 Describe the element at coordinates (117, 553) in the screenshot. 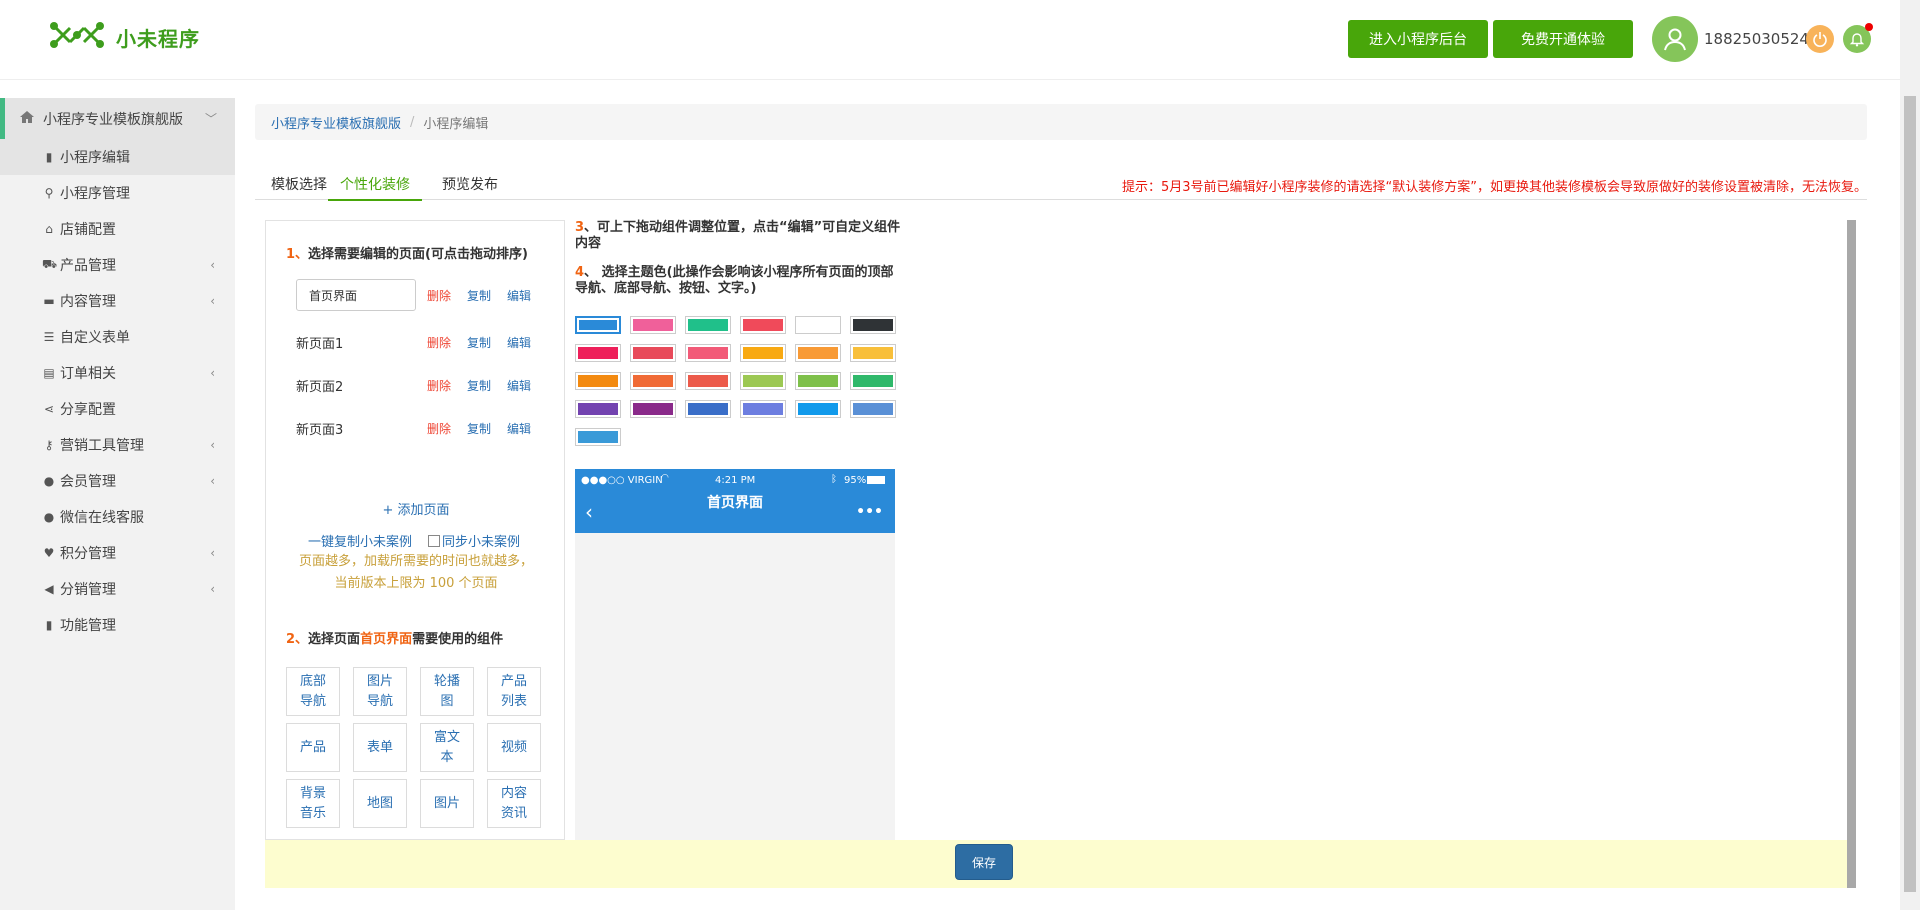

I see `sidebar-item: ♥ 积分管理 ‹` at that location.